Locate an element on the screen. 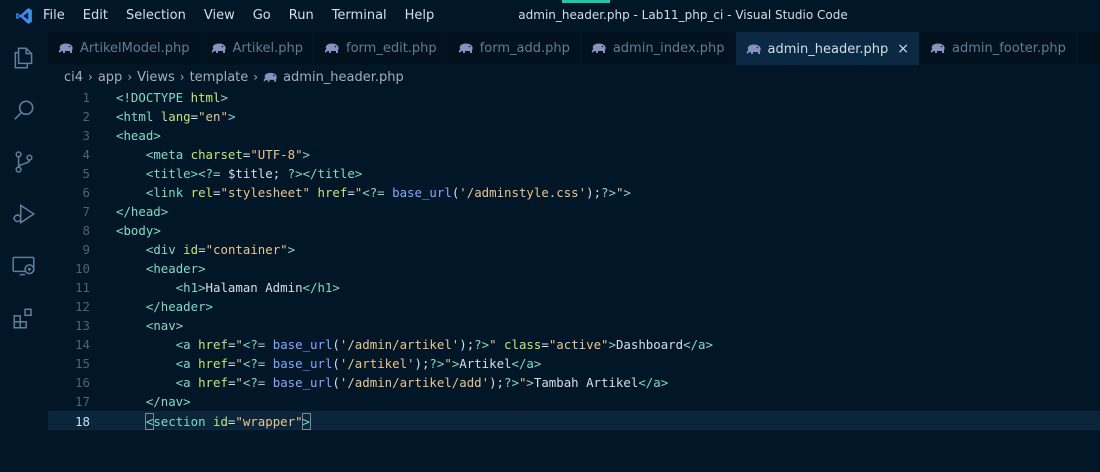  close-tab-icon: × is located at coordinates (903, 49).